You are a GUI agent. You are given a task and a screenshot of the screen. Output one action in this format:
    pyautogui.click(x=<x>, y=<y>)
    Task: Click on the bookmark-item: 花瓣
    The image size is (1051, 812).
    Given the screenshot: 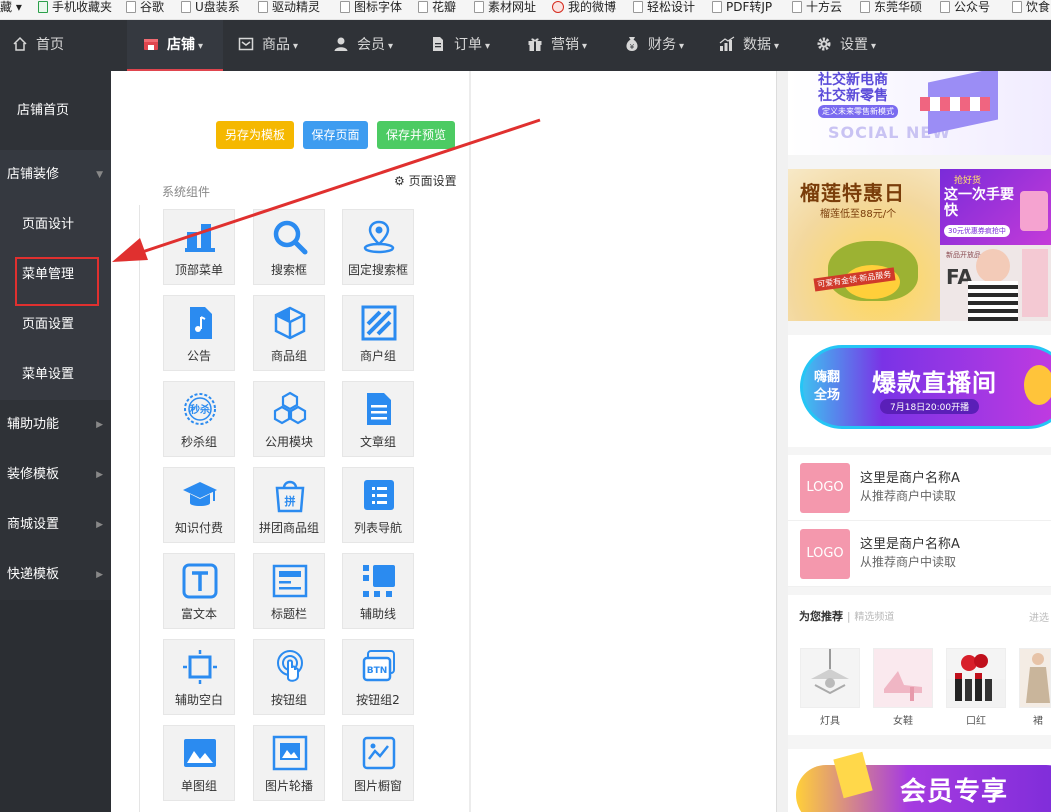 What is the action you would take?
    pyautogui.click(x=437, y=9)
    